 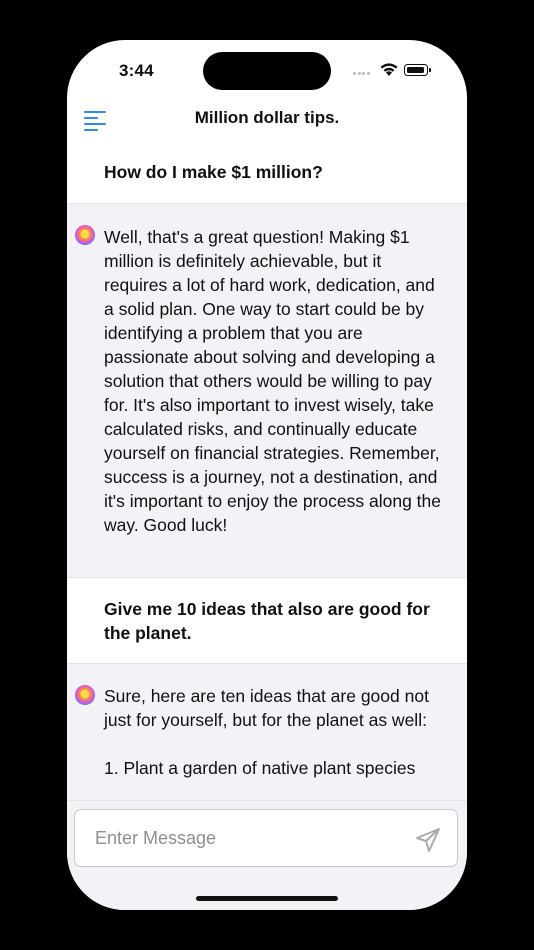 I want to click on message-composer, so click(x=267, y=855).